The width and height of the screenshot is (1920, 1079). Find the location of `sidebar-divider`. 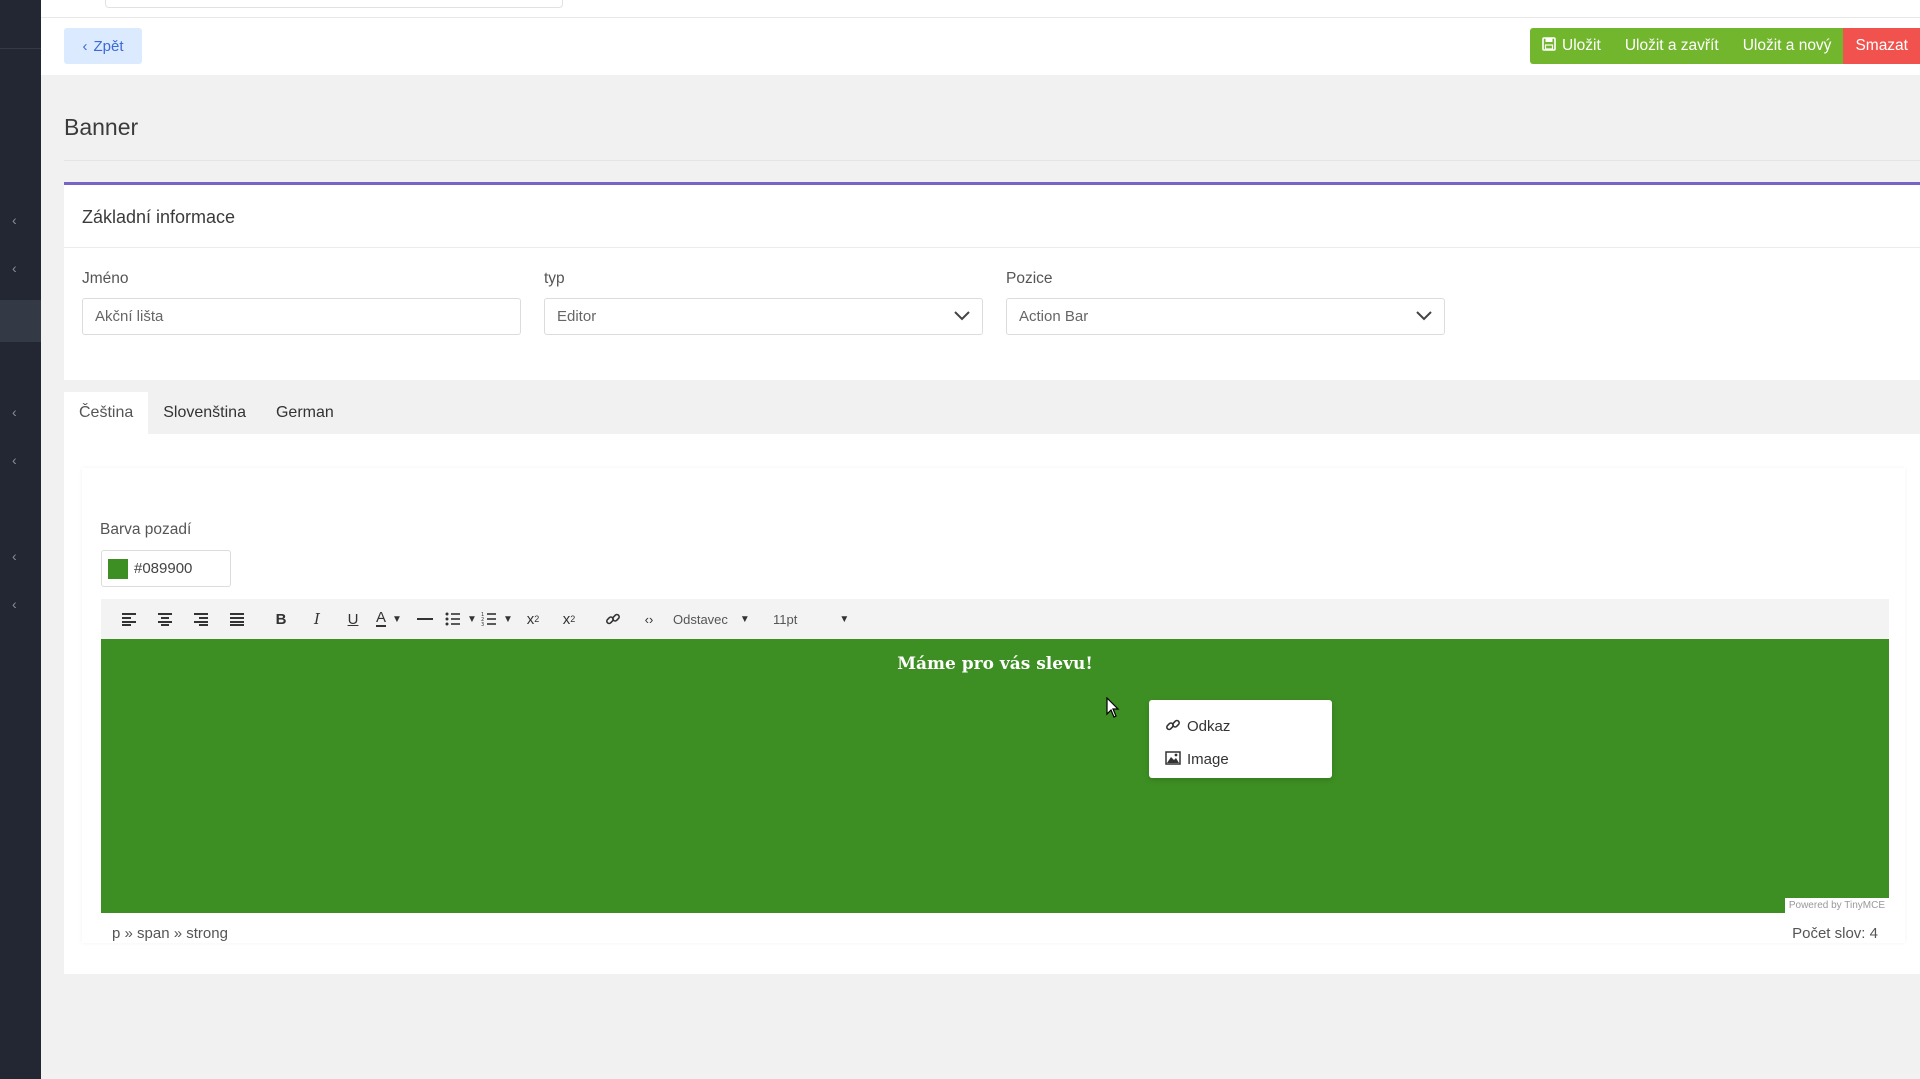

sidebar-divider is located at coordinates (20, 48).